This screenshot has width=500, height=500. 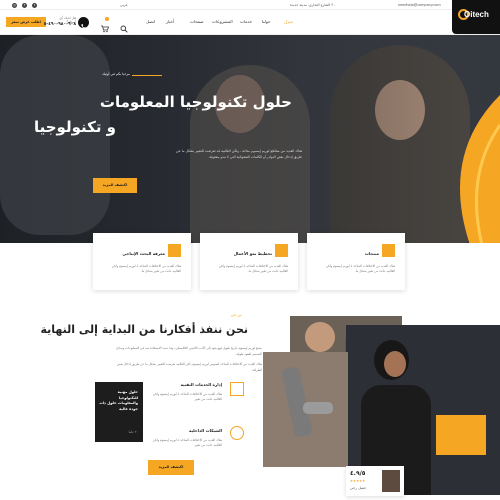 What do you see at coordinates (150, 21) in the screenshot?
I see `nav-item-contact: اتصل` at bounding box center [150, 21].